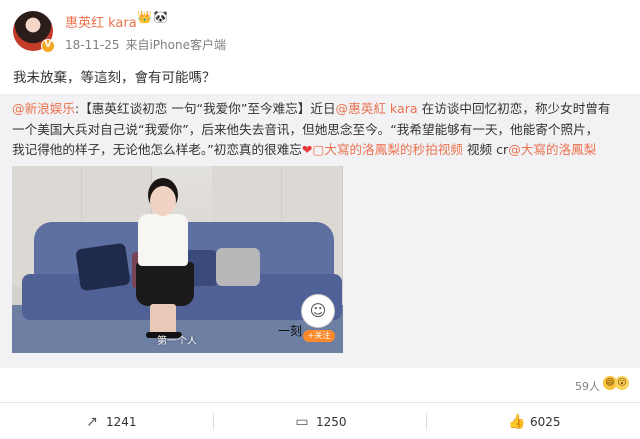 The height and width of the screenshot is (439, 640). Describe the element at coordinates (175, 45) in the screenshot. I see `post-source: 来自iPhone客户端` at that location.